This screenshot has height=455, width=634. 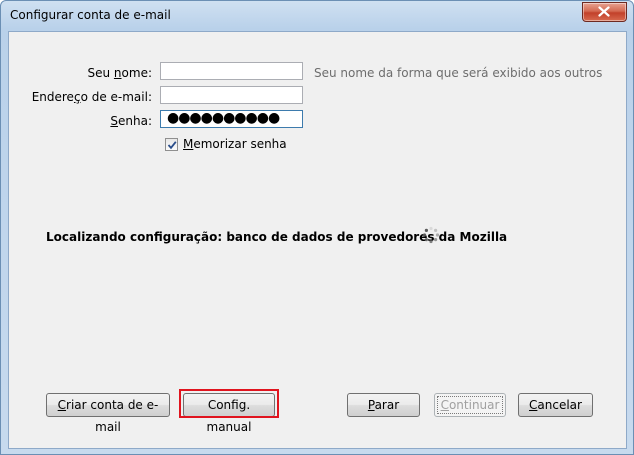 I want to click on name-input, so click(x=231, y=71).